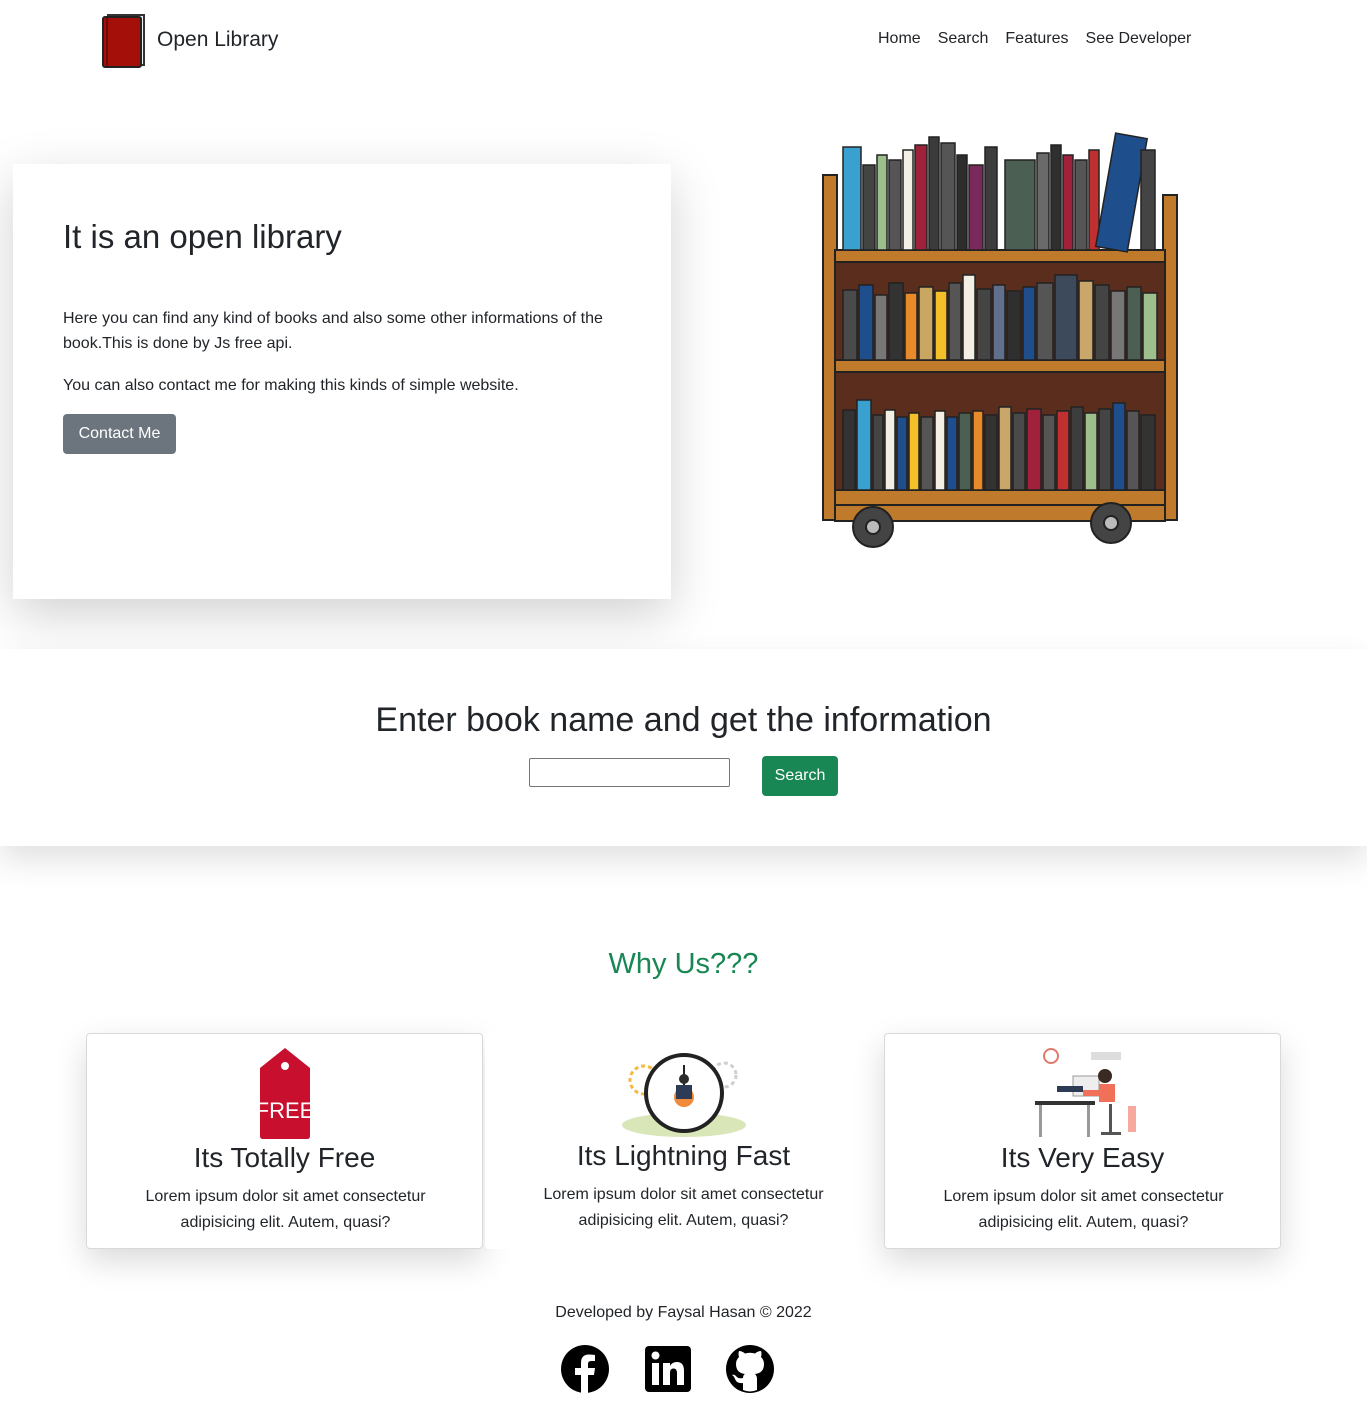  I want to click on linkedin-icon, so click(668, 1369).